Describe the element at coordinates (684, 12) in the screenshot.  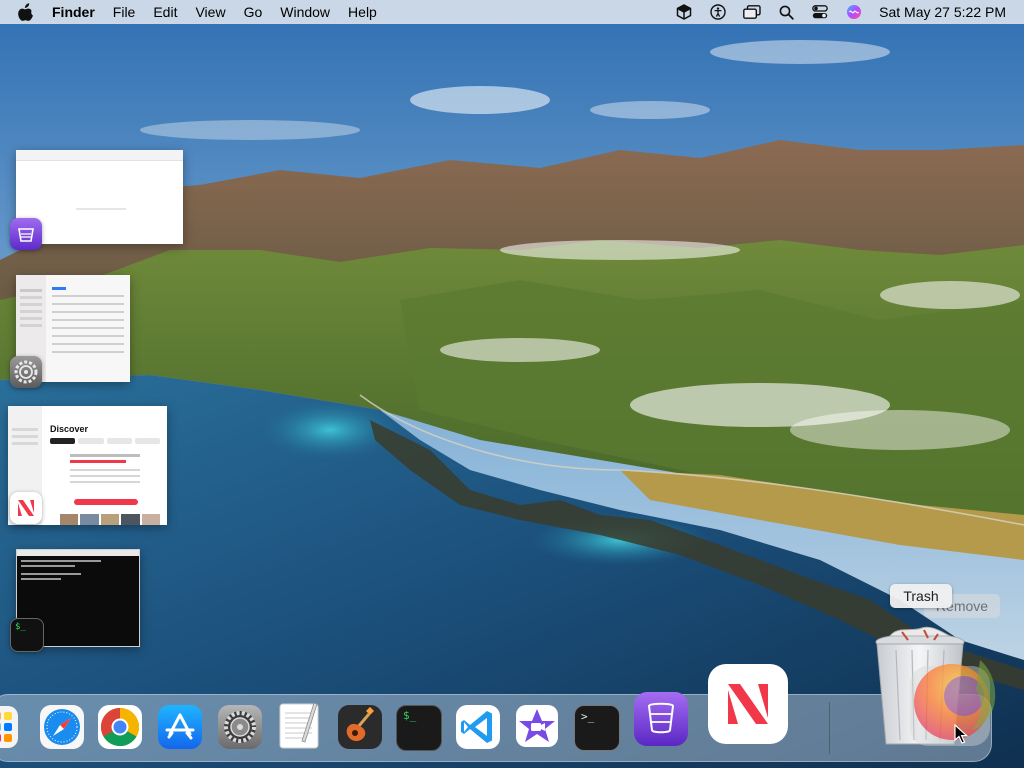
I see `box-icon` at that location.